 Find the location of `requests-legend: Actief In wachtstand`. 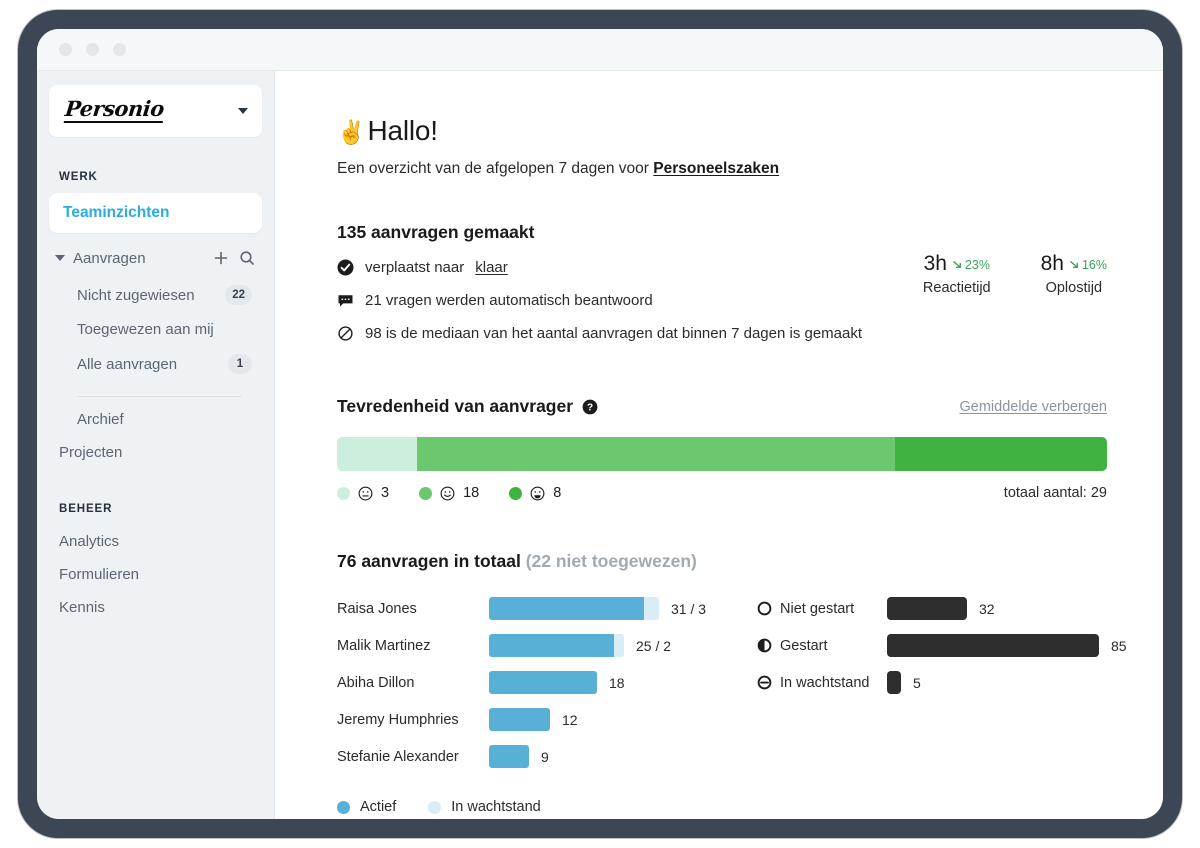

requests-legend: Actief In wachtstand is located at coordinates (722, 807).